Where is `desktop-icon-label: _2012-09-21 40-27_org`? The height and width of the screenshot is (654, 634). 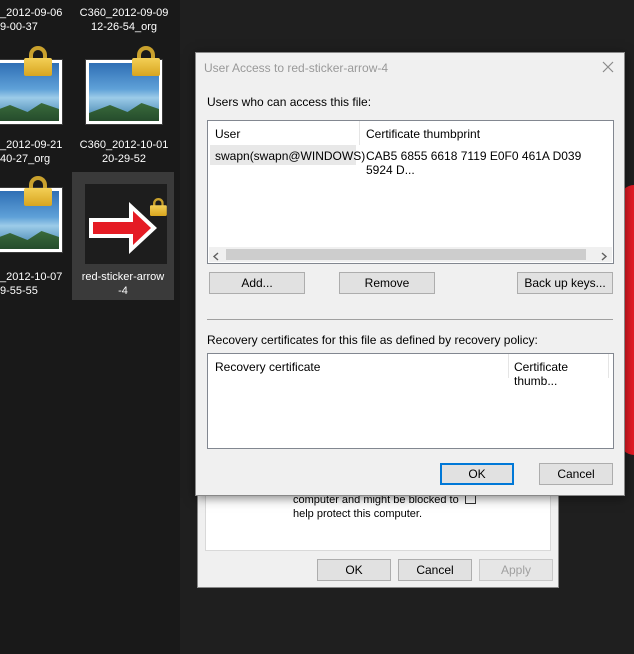 desktop-icon-label: _2012-09-21 40-27_org is located at coordinates (33, 152).